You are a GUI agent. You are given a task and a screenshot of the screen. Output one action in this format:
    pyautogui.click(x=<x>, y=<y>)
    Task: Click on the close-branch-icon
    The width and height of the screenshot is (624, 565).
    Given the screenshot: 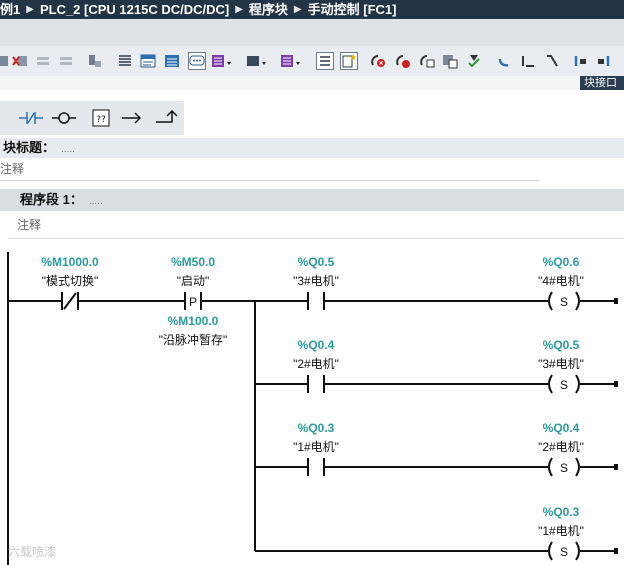 What is the action you would take?
    pyautogui.click(x=166, y=118)
    